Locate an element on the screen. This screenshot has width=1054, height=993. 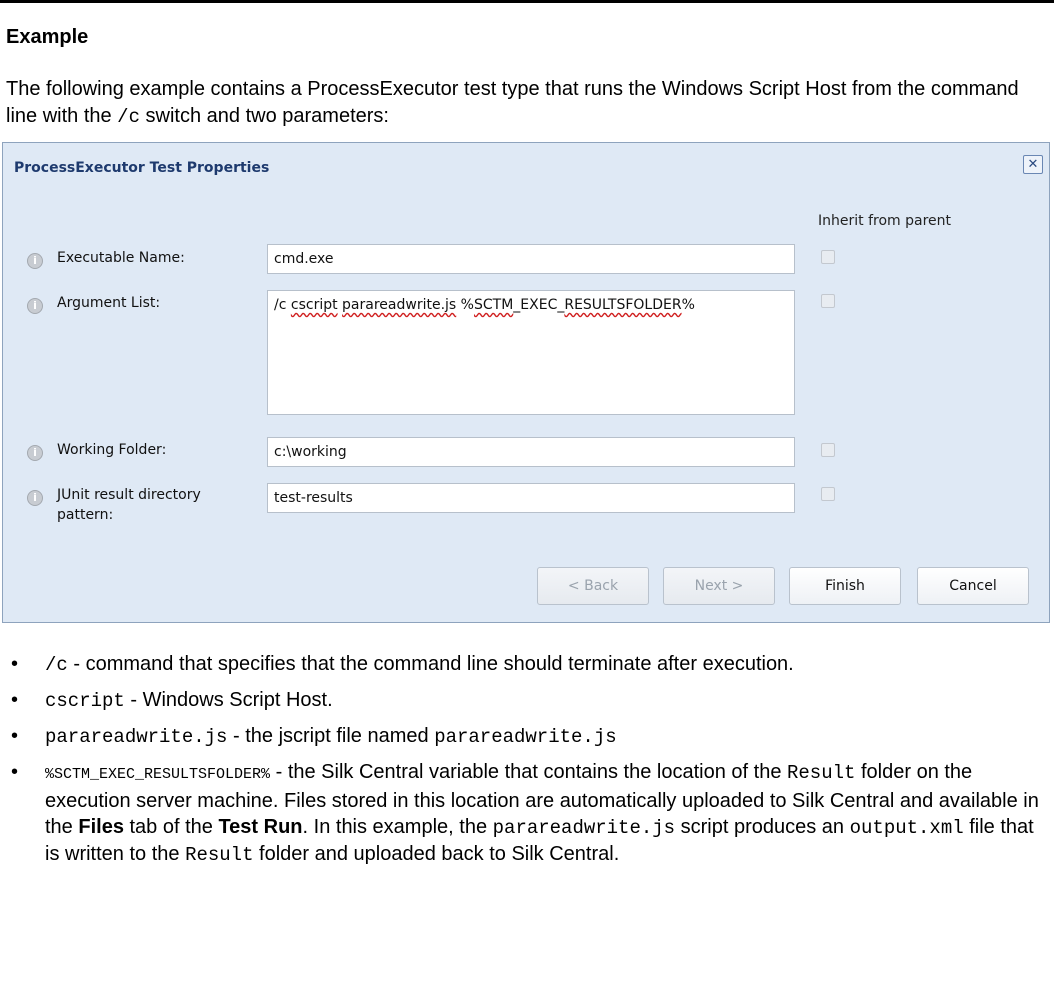
arg-part-misspelled: RESULTSFOLDER is located at coordinates (623, 305).